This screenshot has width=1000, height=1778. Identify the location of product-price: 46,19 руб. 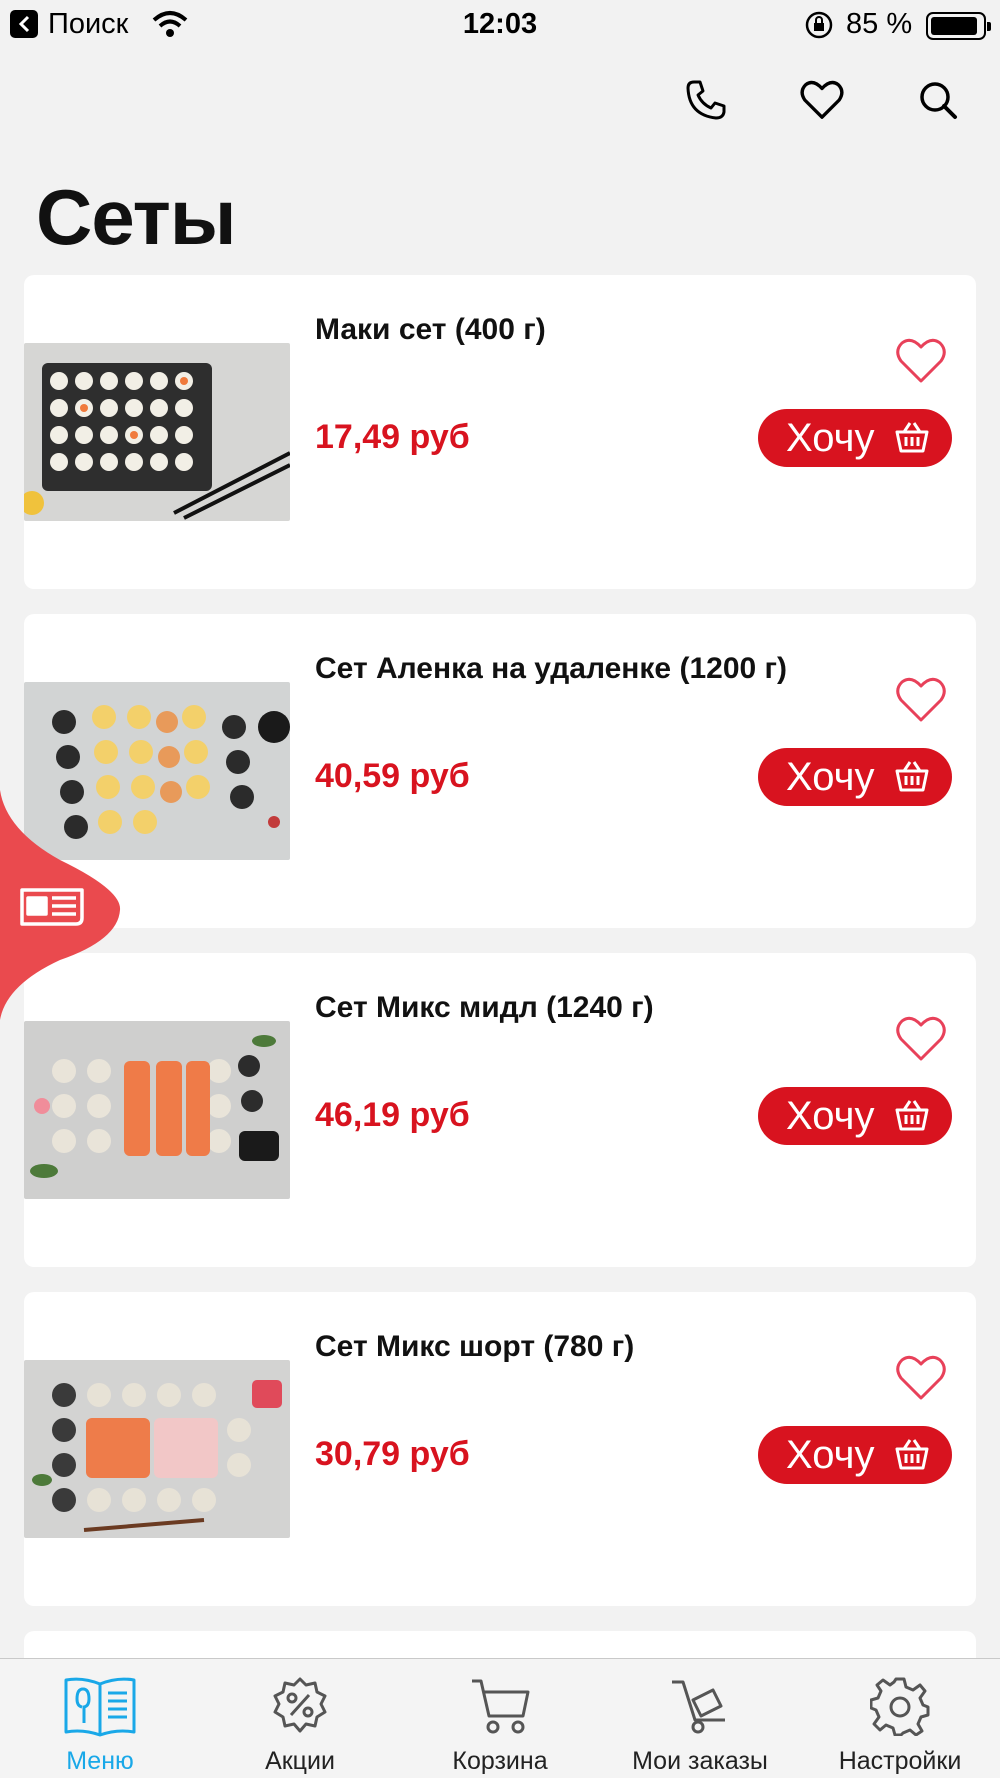
(392, 1115).